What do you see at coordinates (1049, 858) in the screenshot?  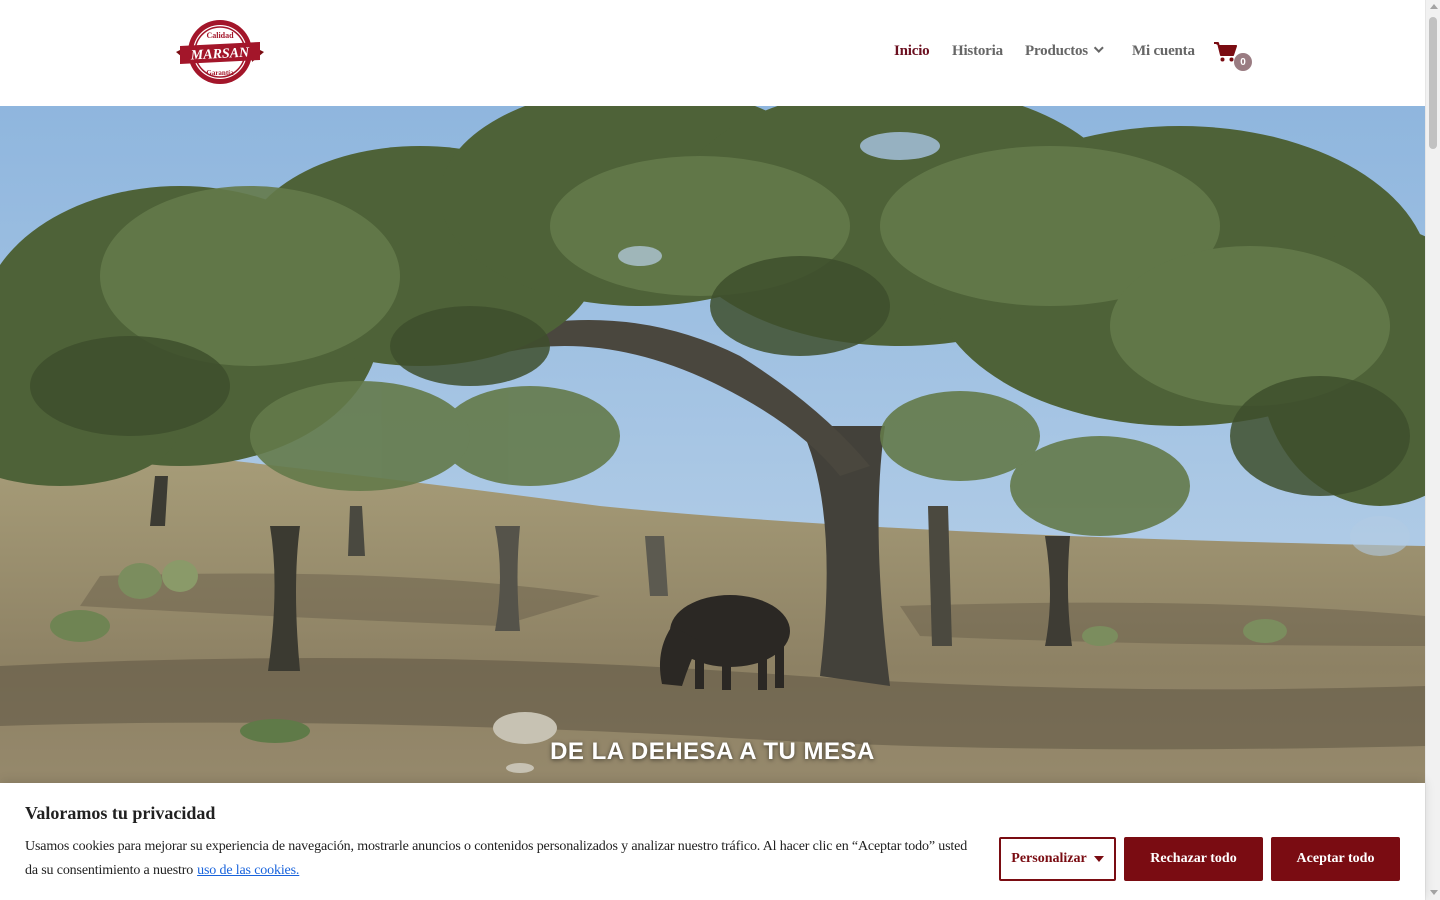 I see `customize-button-label: Personalizar` at bounding box center [1049, 858].